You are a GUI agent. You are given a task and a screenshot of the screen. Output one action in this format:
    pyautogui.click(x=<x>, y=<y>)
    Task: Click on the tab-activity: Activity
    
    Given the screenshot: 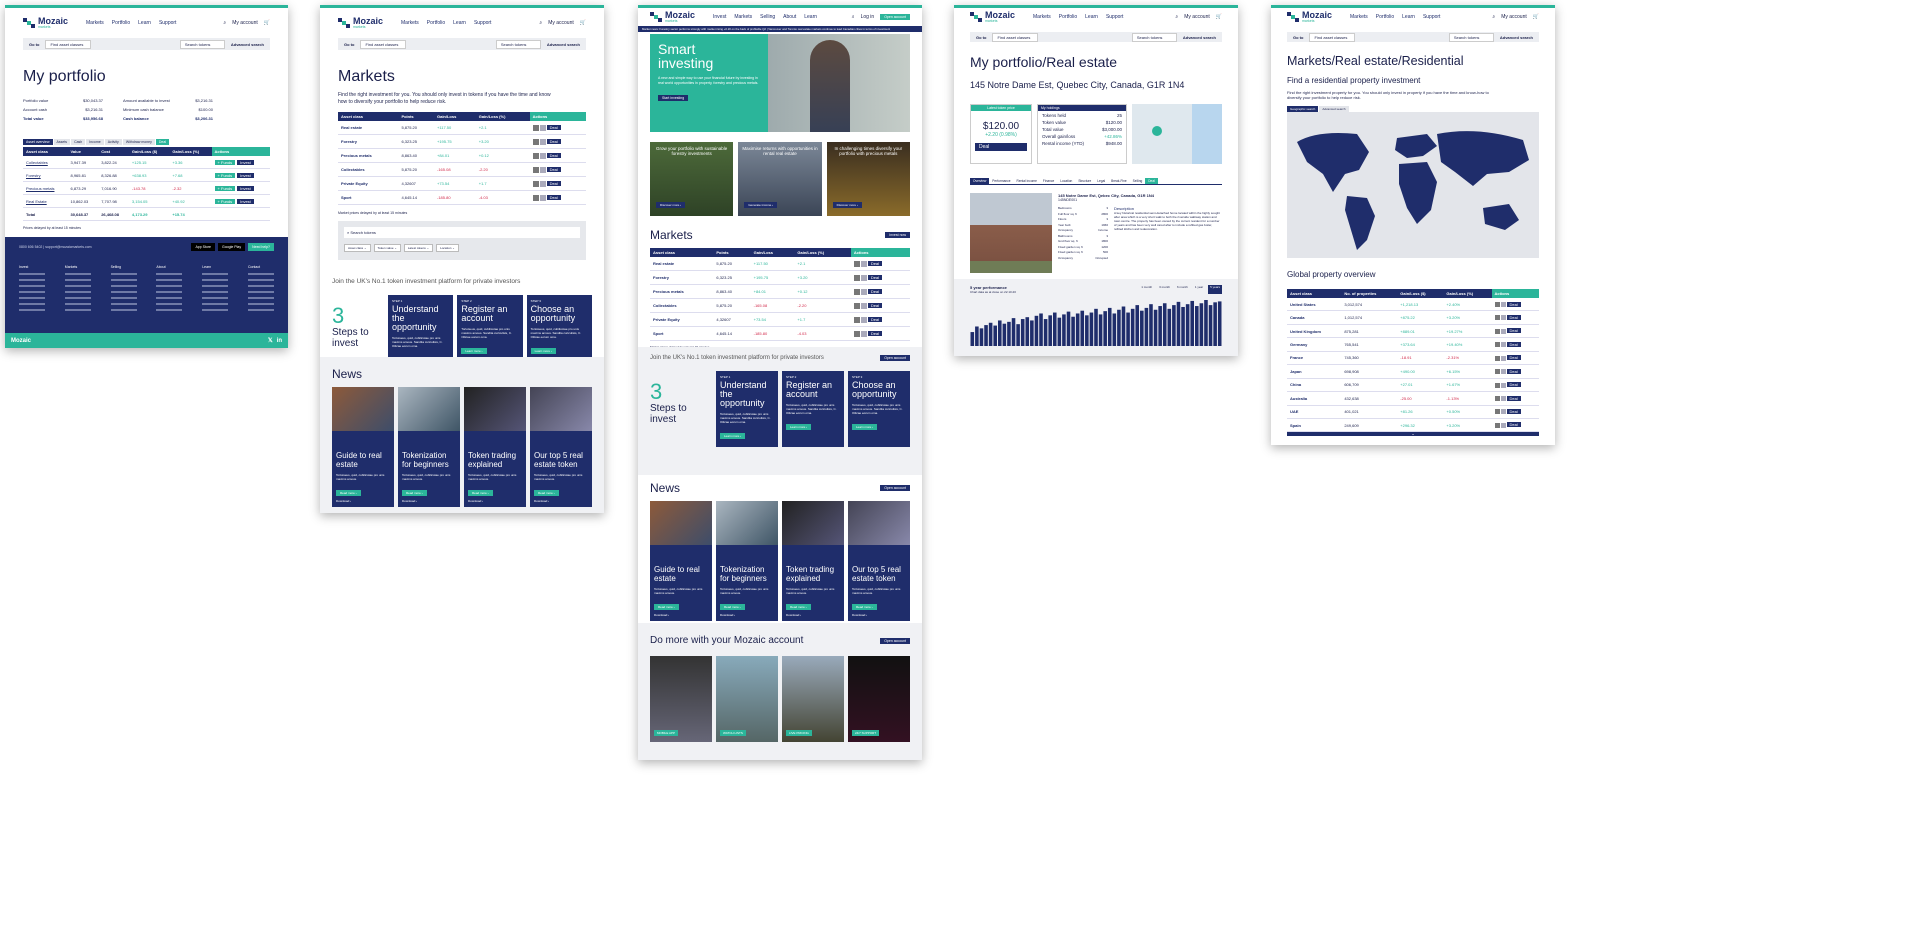 What is the action you would take?
    pyautogui.click(x=113, y=142)
    